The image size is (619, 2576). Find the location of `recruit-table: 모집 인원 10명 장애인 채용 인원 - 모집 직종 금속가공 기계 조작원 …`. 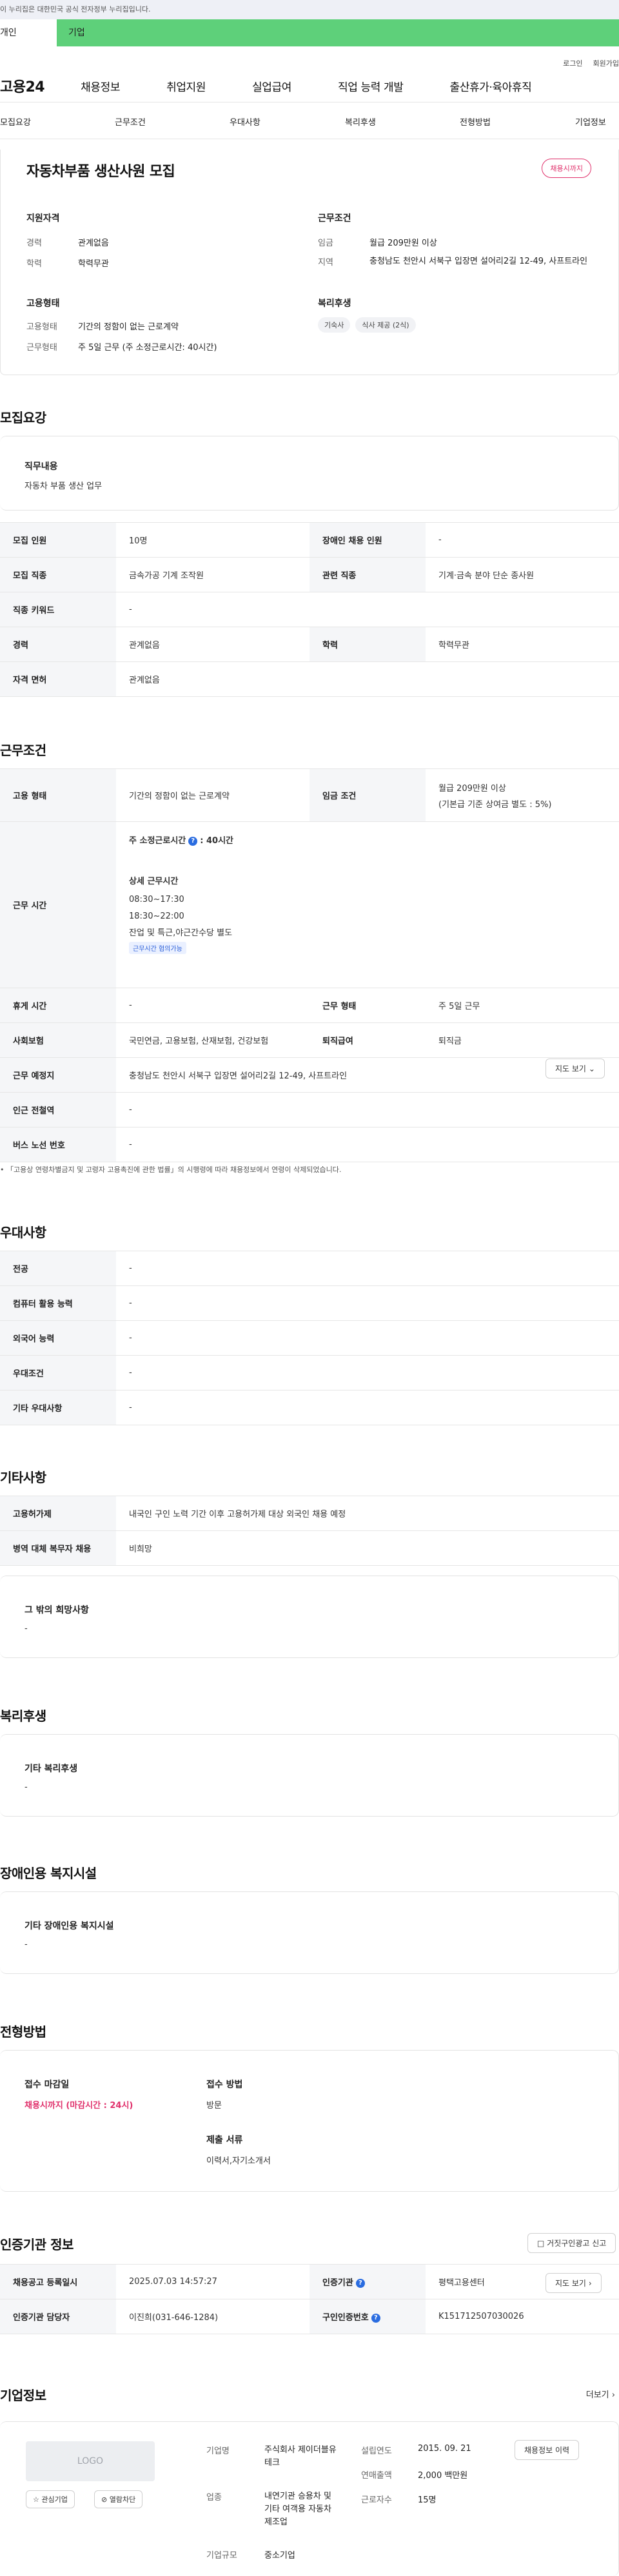

recruit-table: 모집 인원 10명 장애인 채용 인원 - 모집 직종 금속가공 기계 조작원 … is located at coordinates (309, 609).